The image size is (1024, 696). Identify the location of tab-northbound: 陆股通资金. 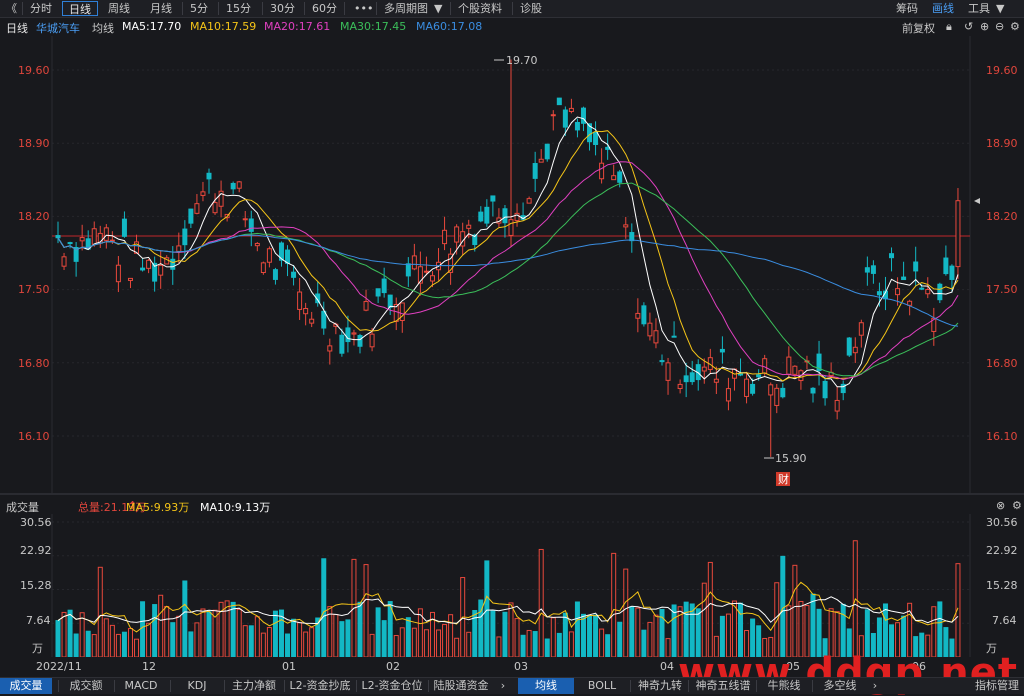
(461, 686).